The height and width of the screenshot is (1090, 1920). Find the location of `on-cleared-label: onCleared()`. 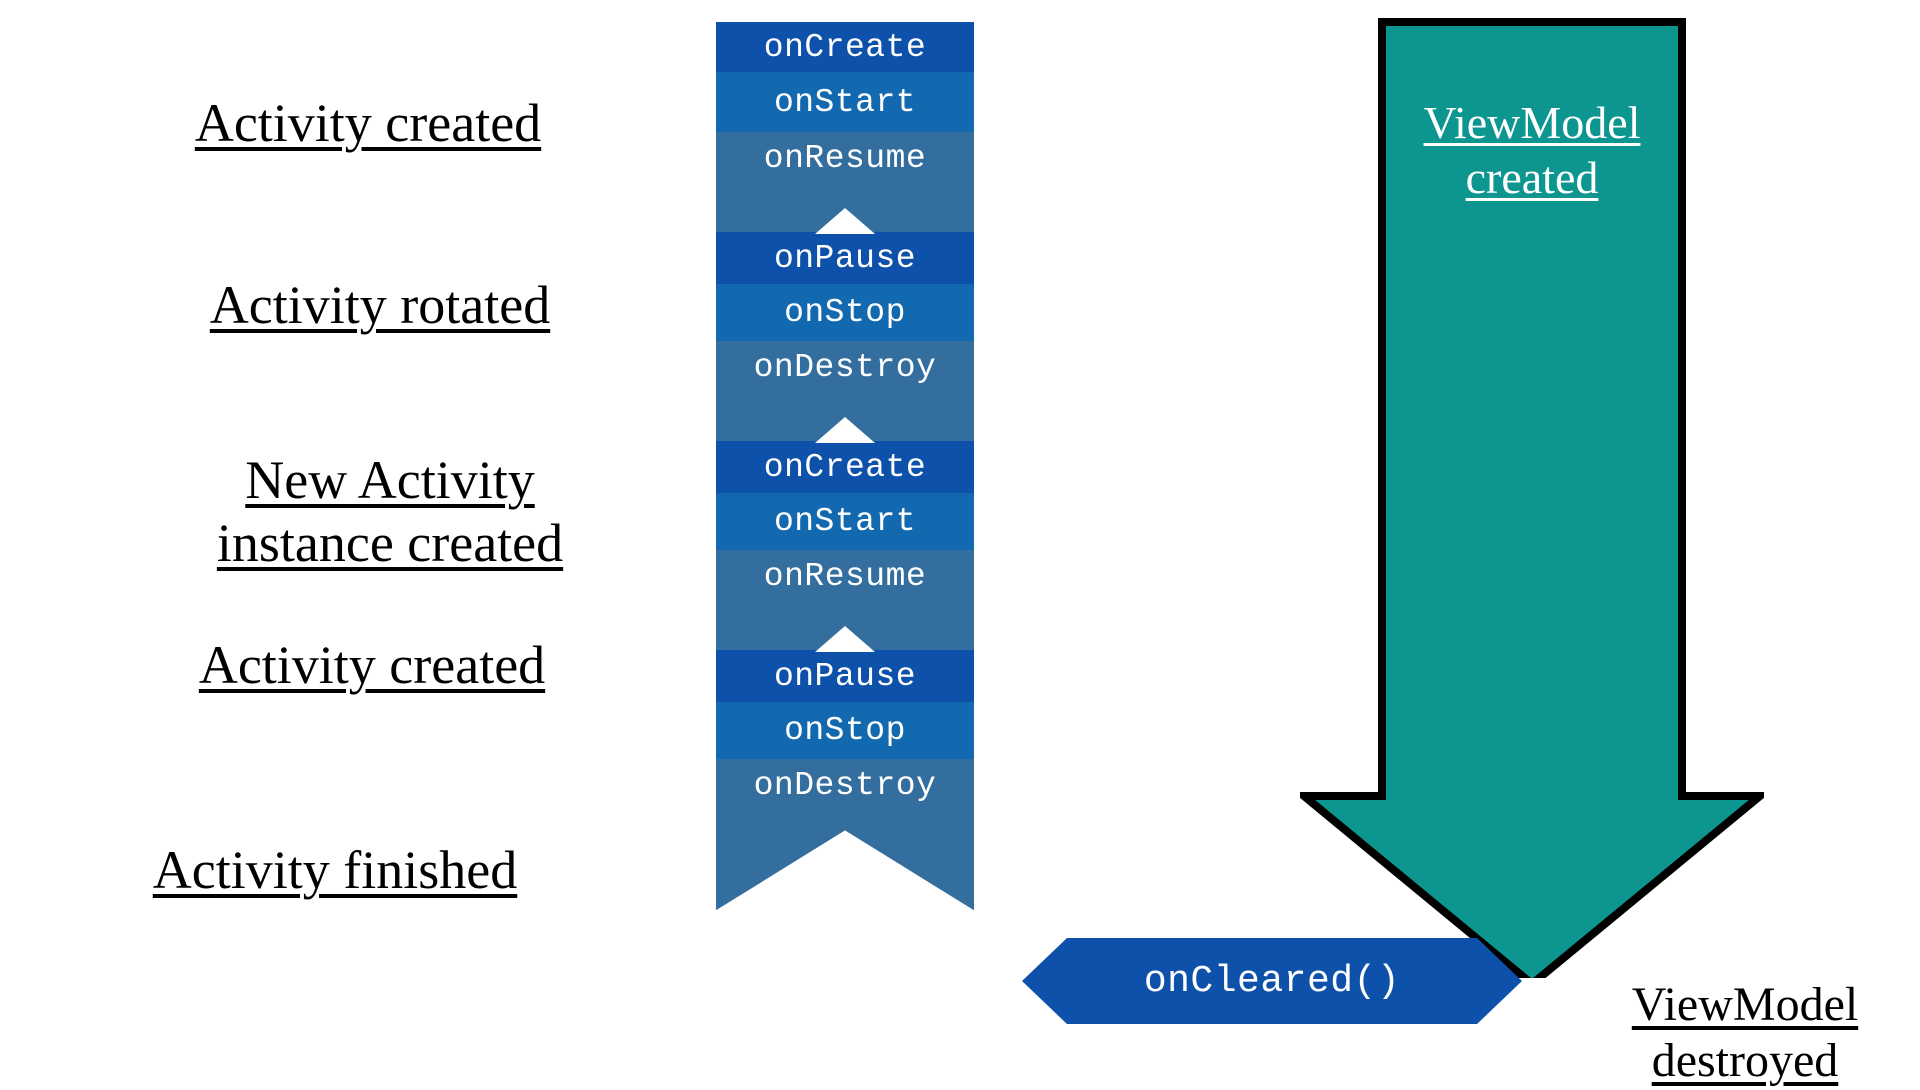

on-cleared-label: onCleared() is located at coordinates (1272, 981).